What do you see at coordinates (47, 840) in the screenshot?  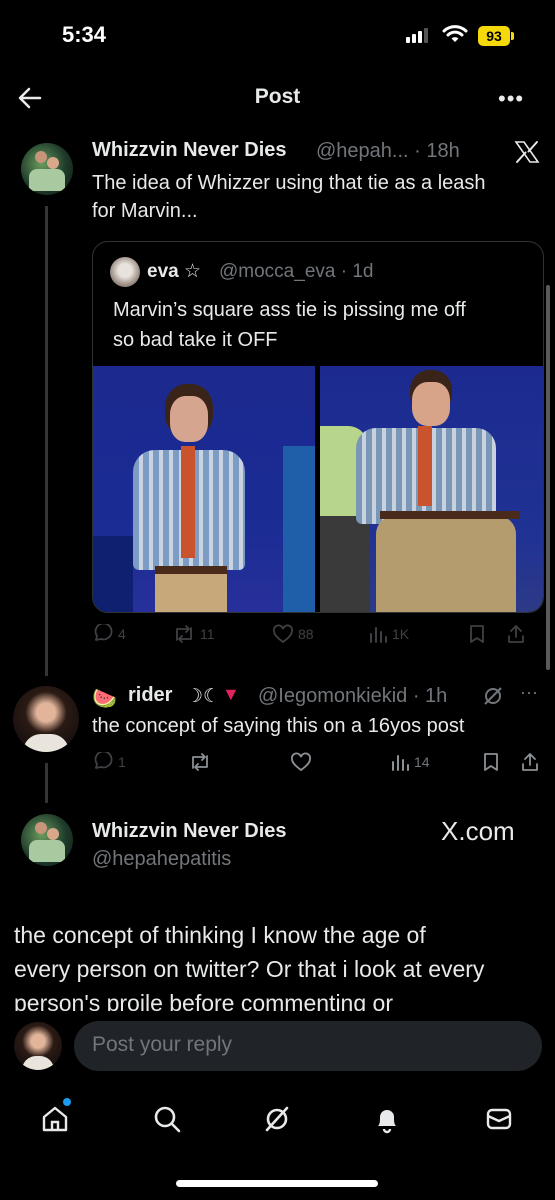 I see `main-reply-avatar` at bounding box center [47, 840].